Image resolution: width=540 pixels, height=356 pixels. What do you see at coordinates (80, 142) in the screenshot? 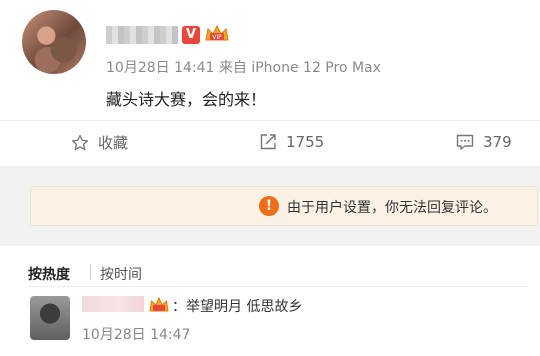
I see `star-icon` at bounding box center [80, 142].